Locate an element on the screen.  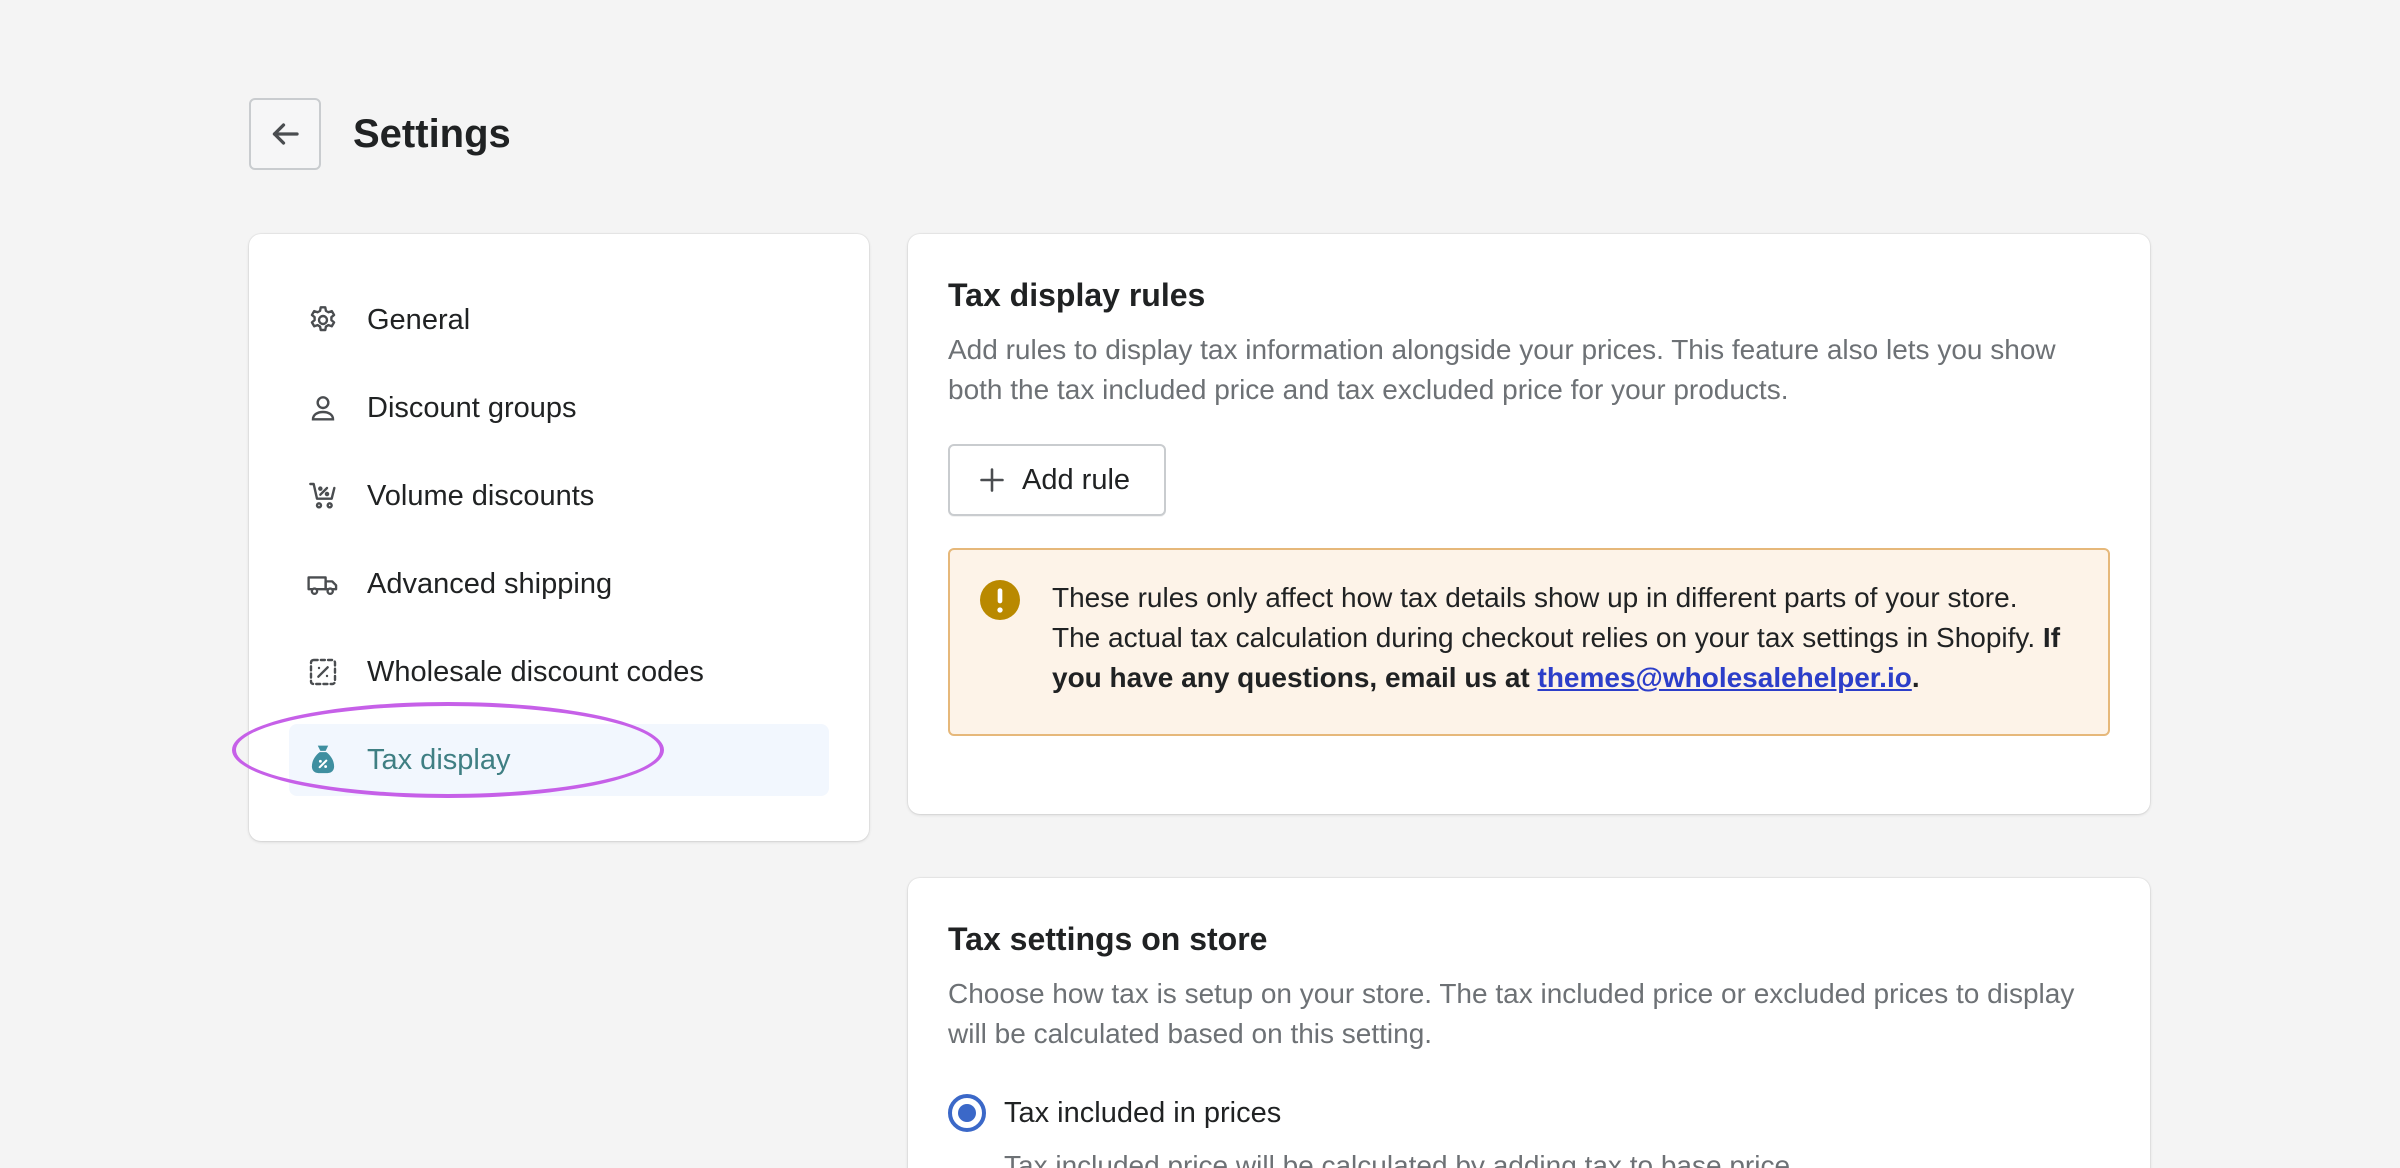
sidebar-item-advanced-shipping: Advanced shipping is located at coordinates (559, 584).